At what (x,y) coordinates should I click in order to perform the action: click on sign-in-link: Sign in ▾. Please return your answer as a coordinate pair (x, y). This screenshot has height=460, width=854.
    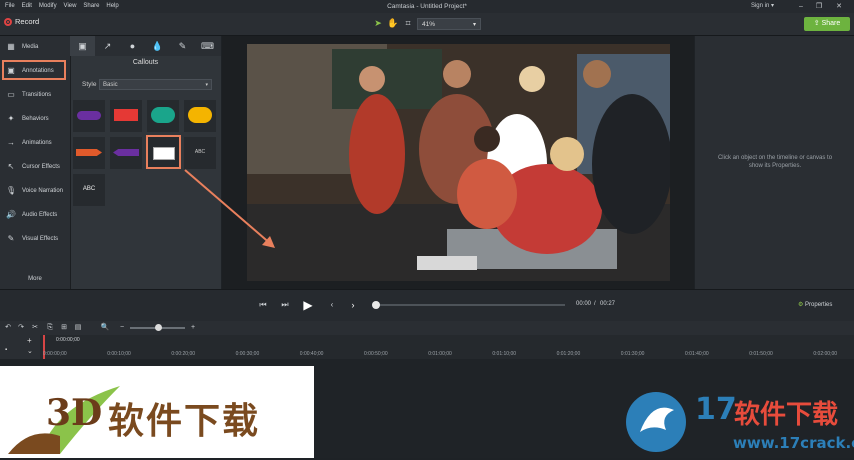
    Looking at the image, I should click on (762, 6).